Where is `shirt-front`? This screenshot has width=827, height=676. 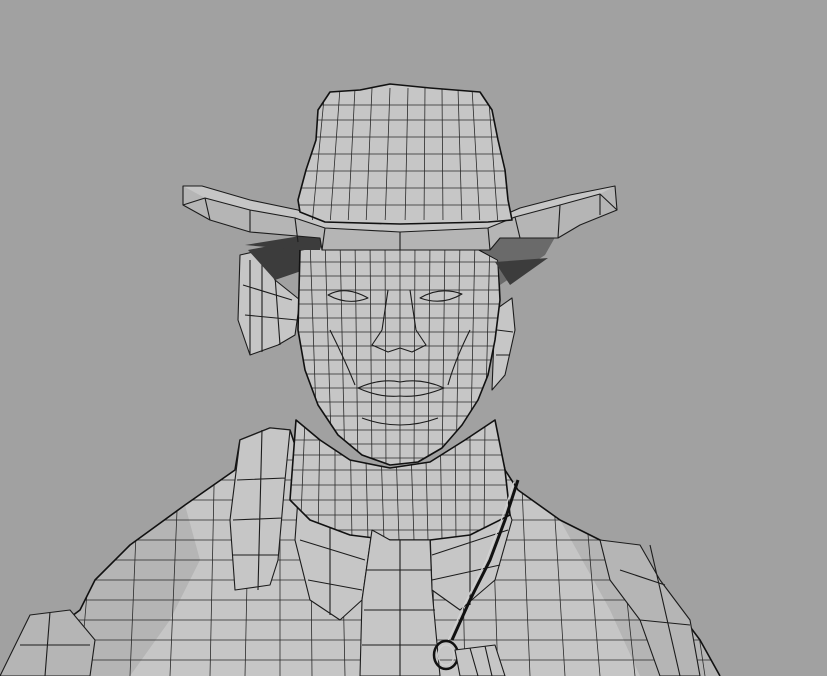
shirt-front is located at coordinates (400, 602).